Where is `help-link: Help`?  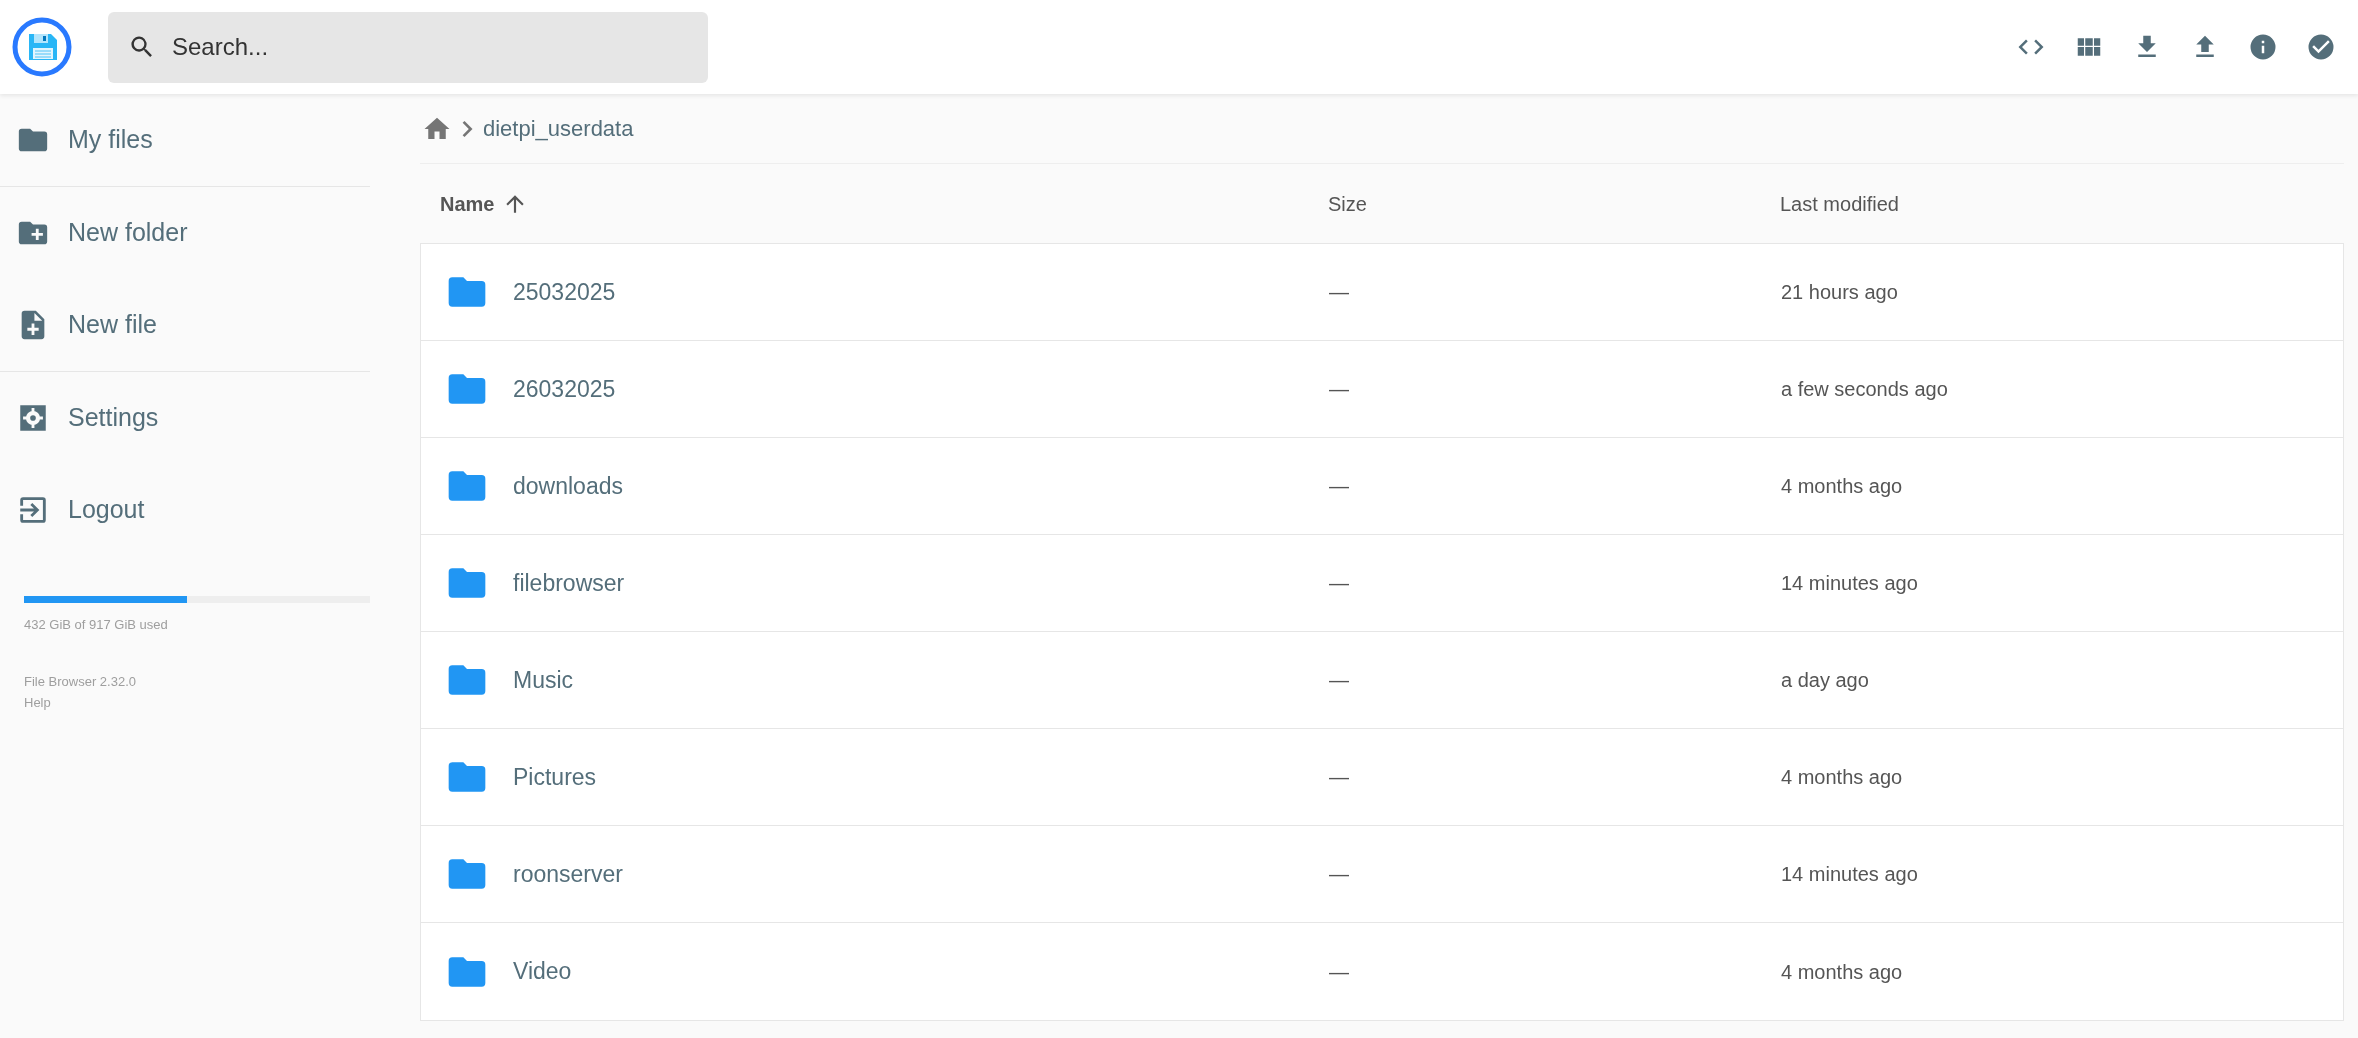
help-link: Help is located at coordinates (37, 702).